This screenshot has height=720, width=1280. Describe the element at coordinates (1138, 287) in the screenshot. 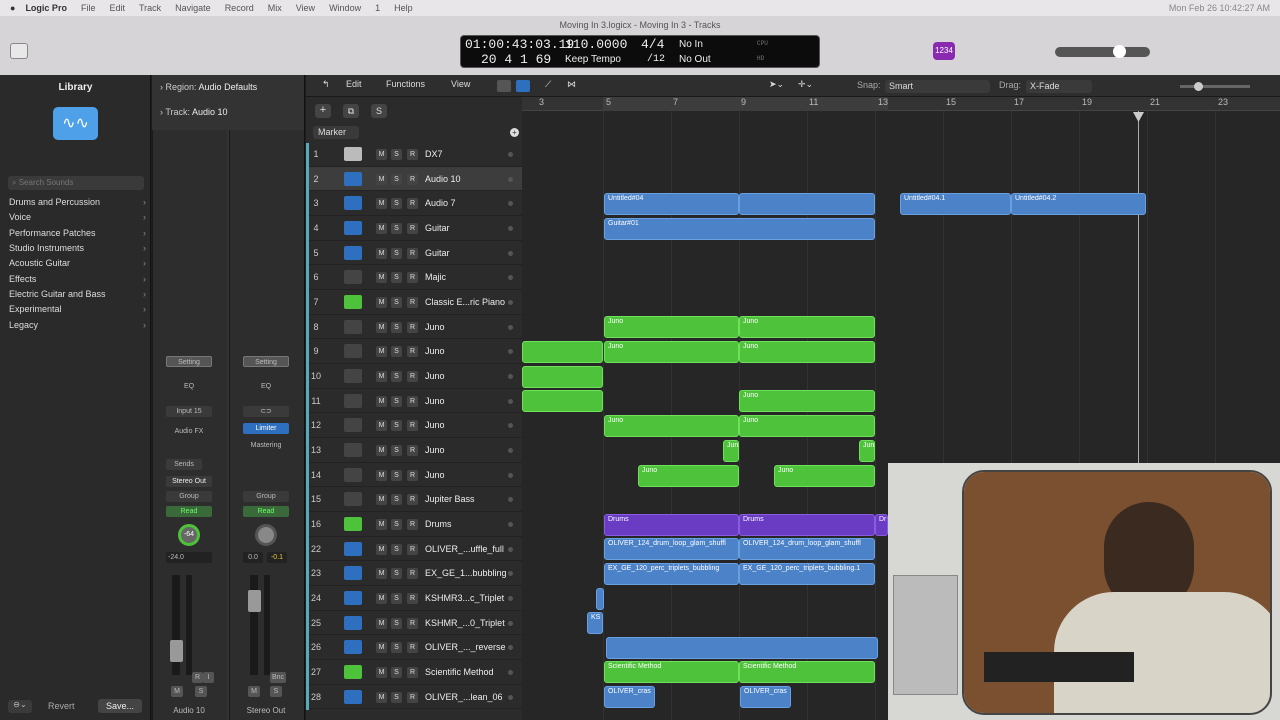

I see `playhead` at that location.